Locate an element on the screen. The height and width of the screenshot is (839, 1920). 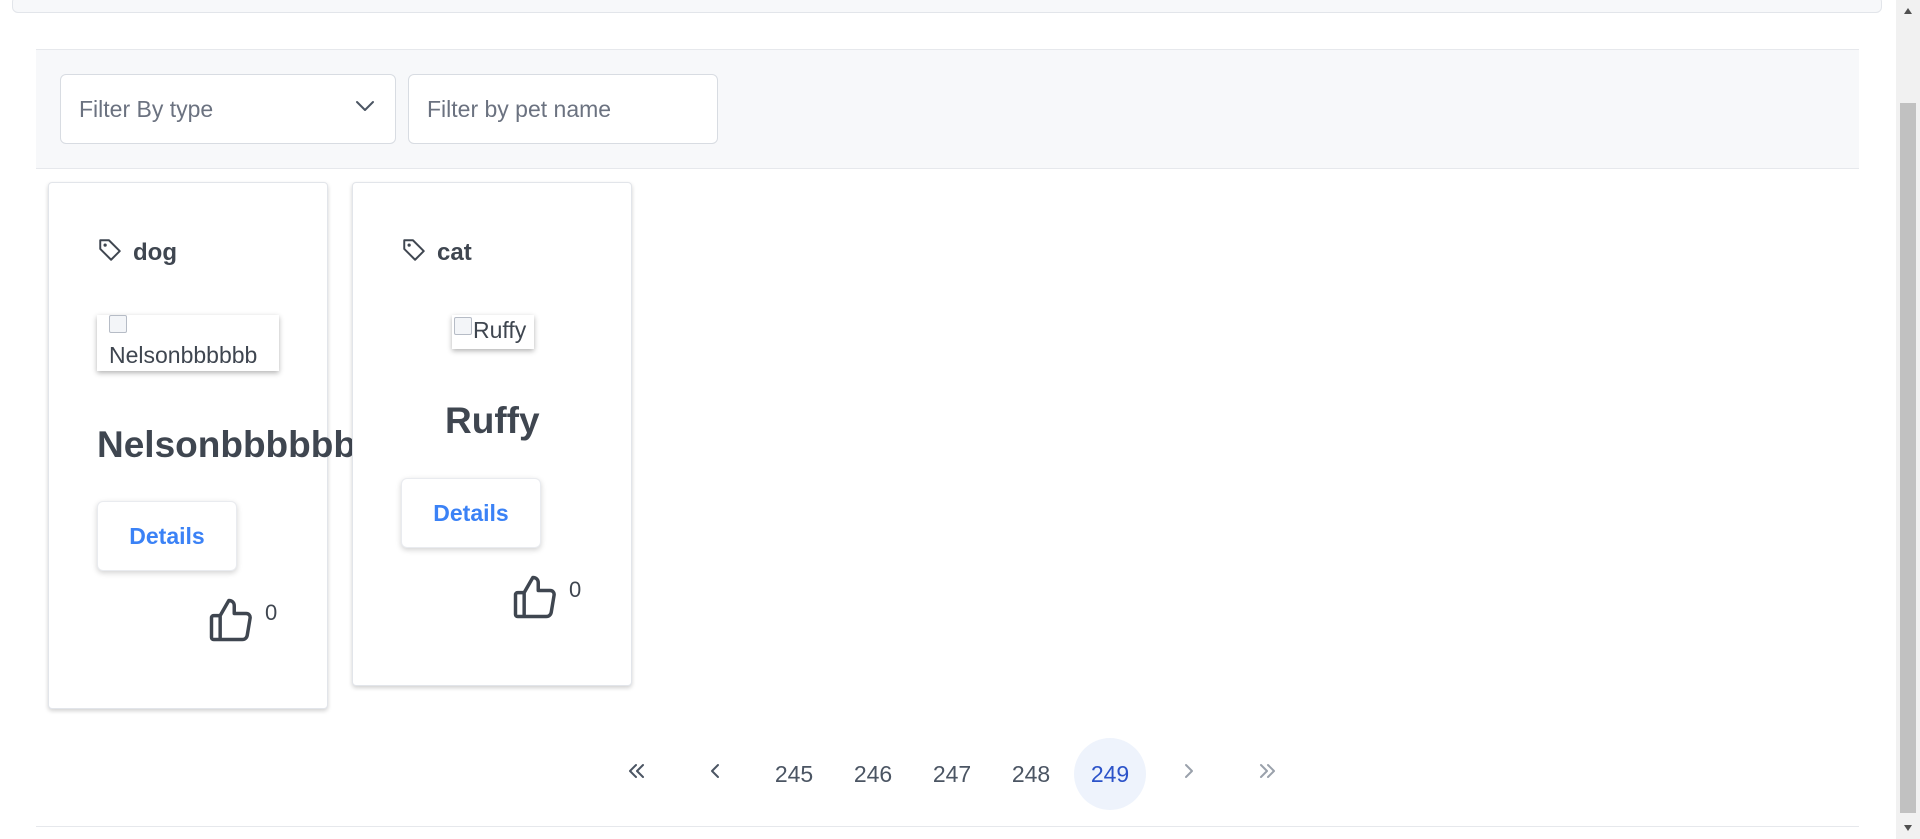
scroll-up-arrow-icon is located at coordinates (1908, 11).